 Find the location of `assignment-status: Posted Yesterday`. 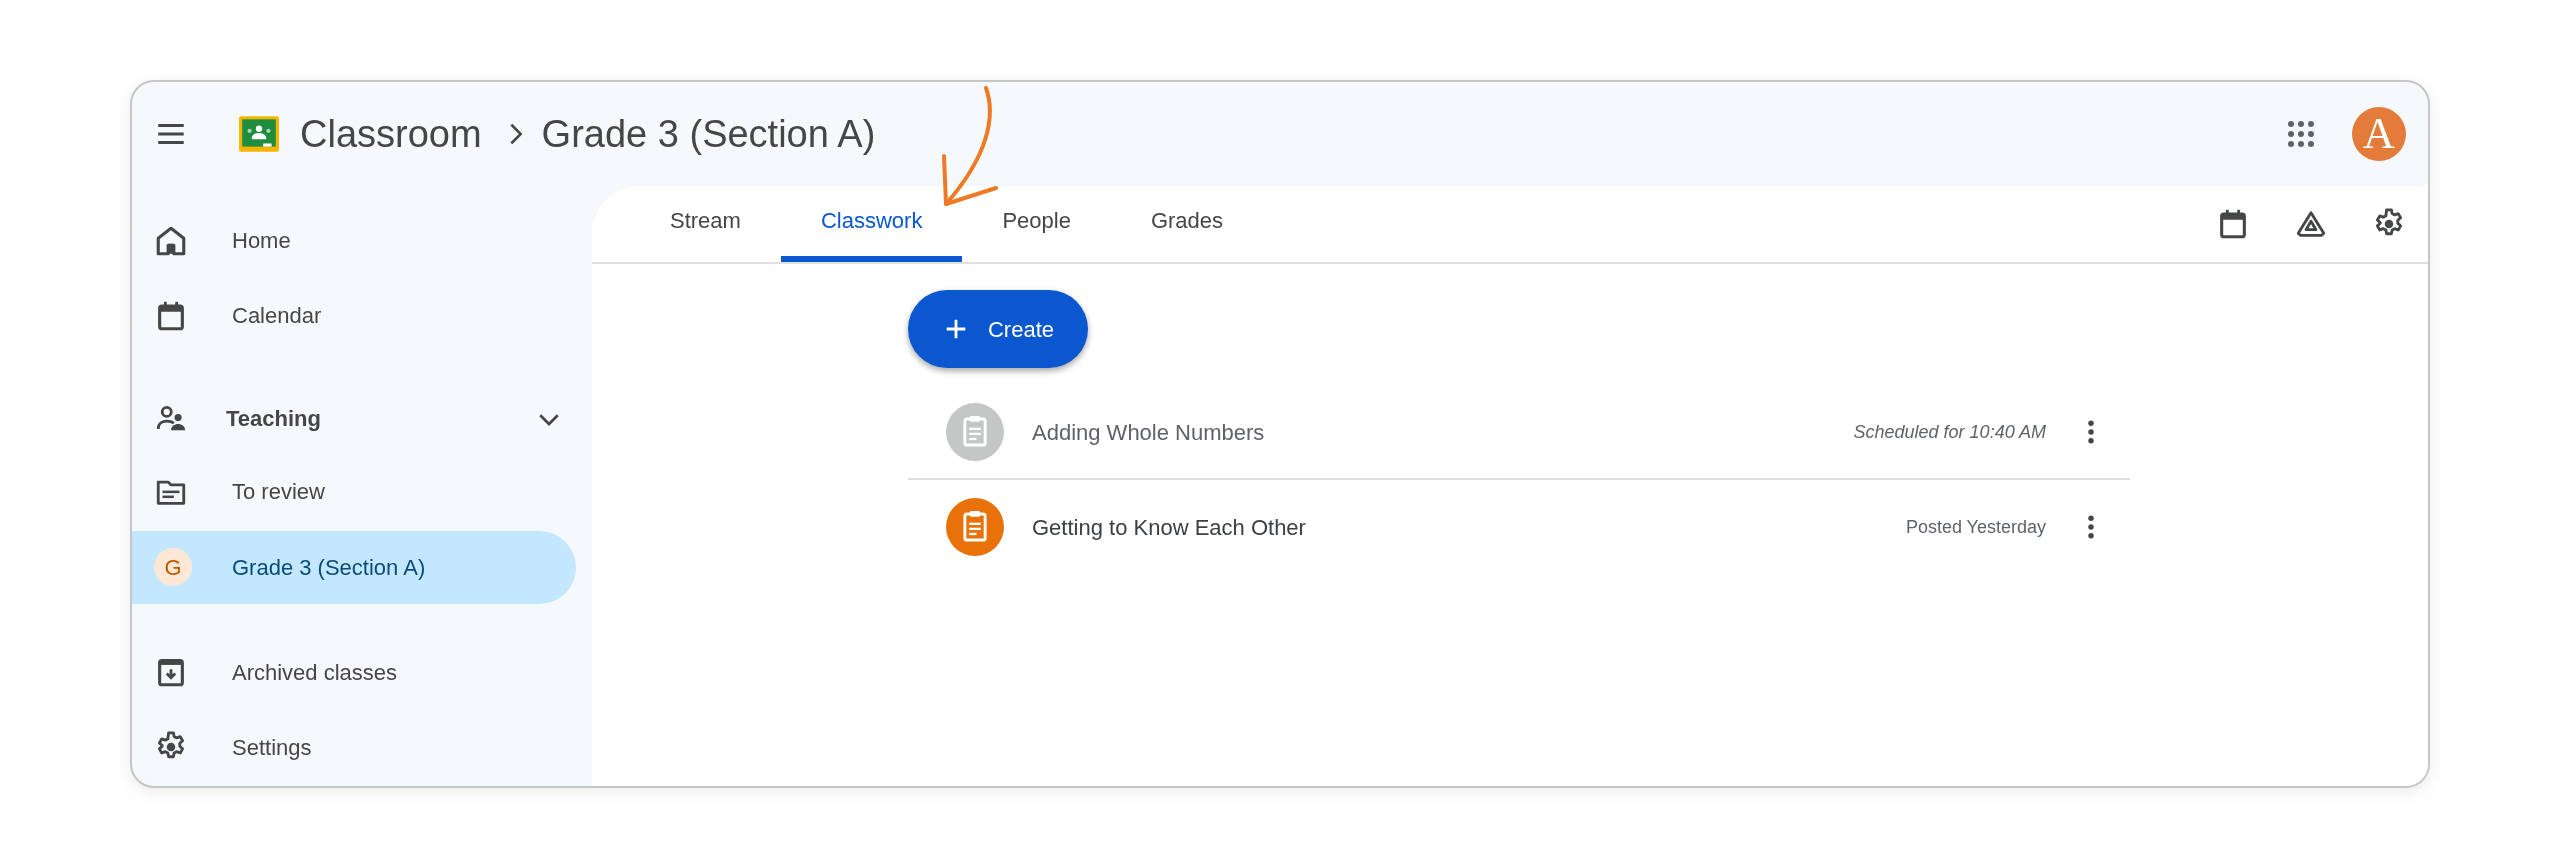

assignment-status: Posted Yesterday is located at coordinates (1975, 527).